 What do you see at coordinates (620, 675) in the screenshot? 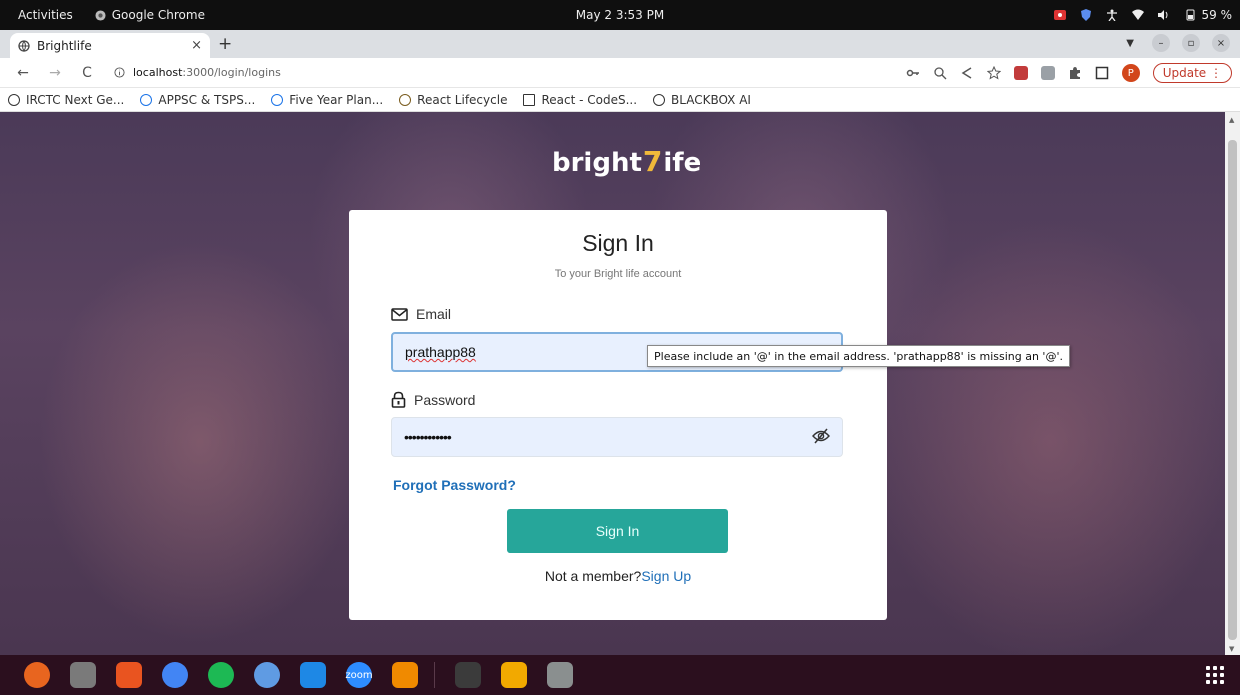
I see `ubuntu-dock: zoom` at bounding box center [620, 675].